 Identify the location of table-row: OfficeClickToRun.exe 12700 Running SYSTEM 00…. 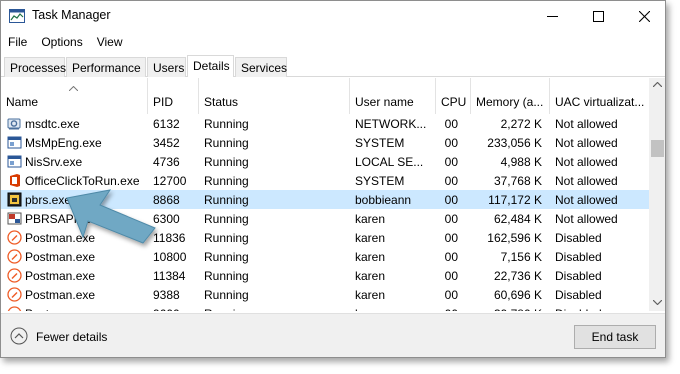
(325, 180).